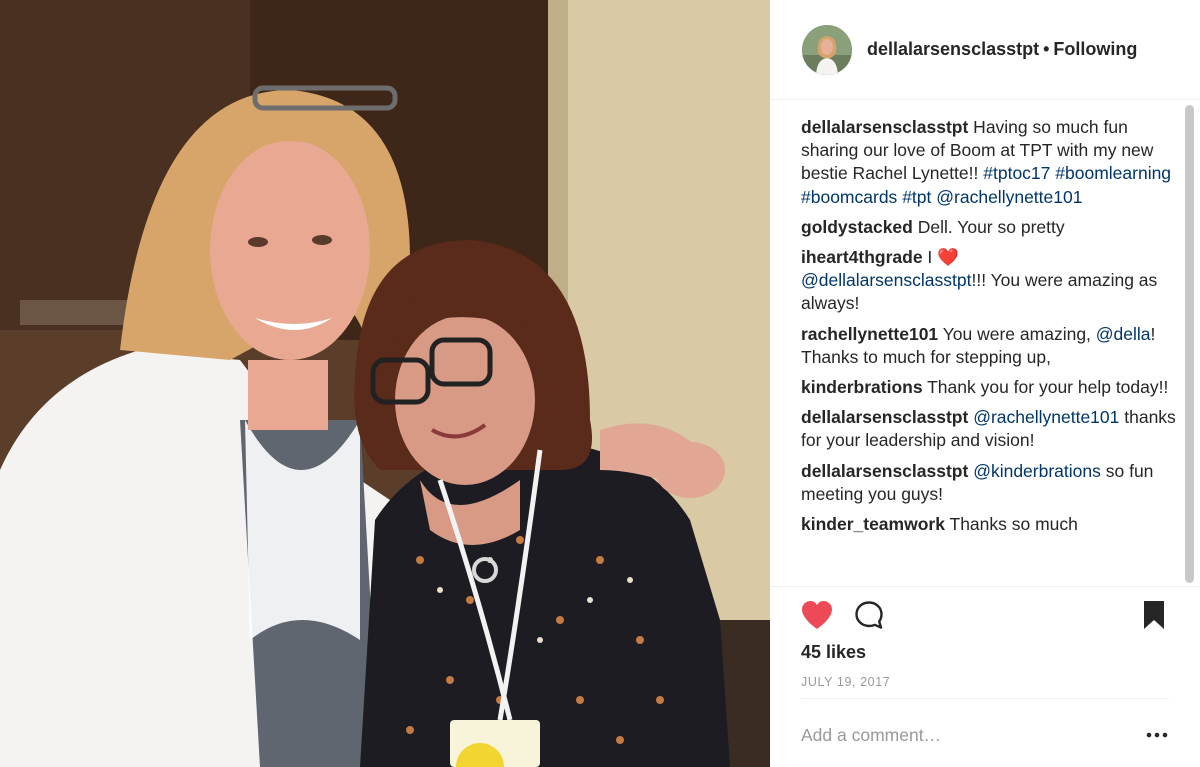  I want to click on post-date: JULY 19, 2017, so click(845, 682).